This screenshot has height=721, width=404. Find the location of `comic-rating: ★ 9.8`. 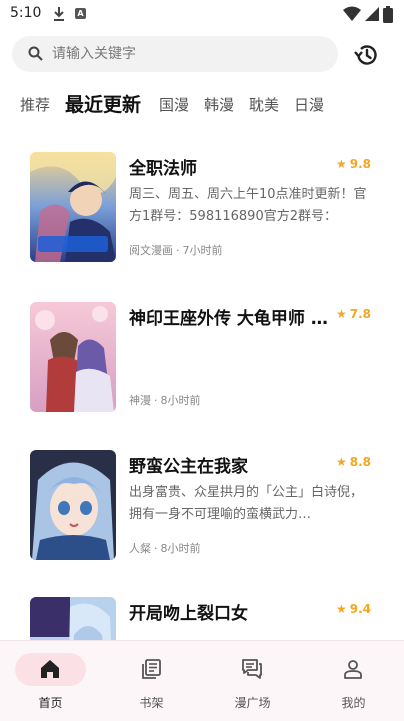

comic-rating: ★ 9.8 is located at coordinates (353, 164).